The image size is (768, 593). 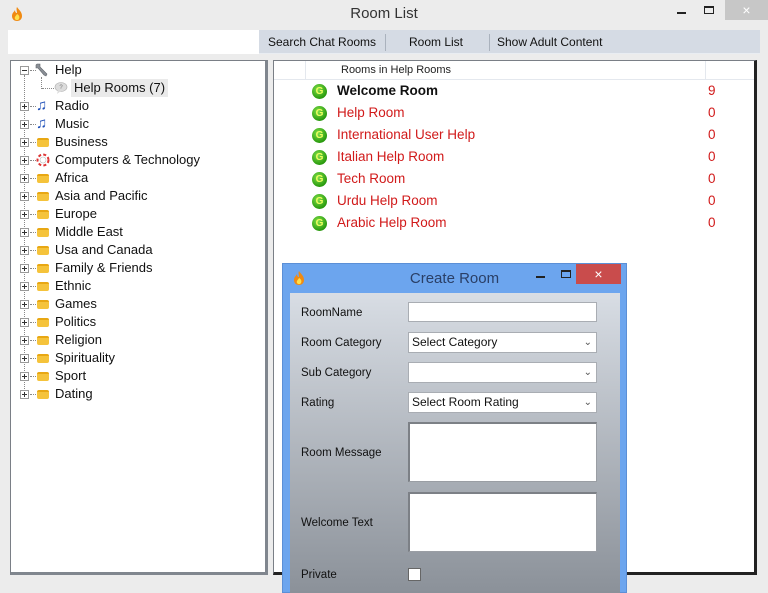 What do you see at coordinates (136, 214) in the screenshot?
I see `tree-node-category: Europe` at bounding box center [136, 214].